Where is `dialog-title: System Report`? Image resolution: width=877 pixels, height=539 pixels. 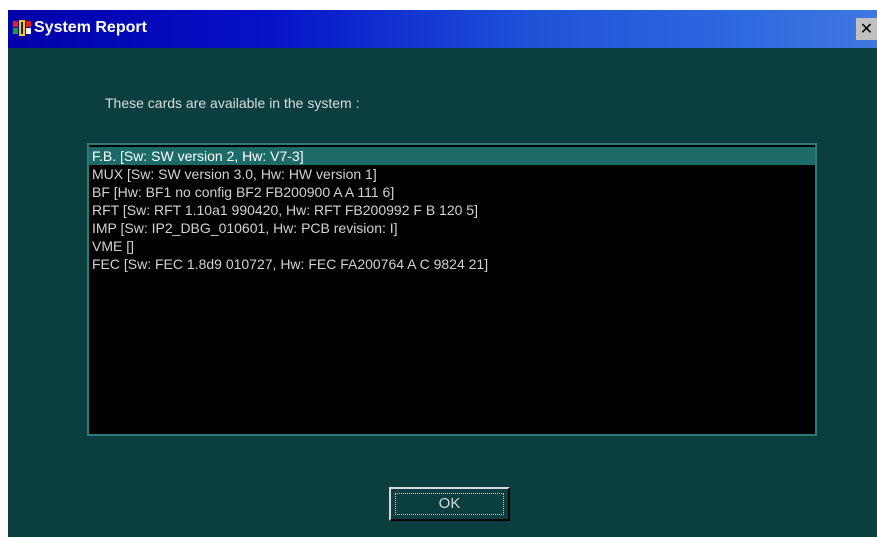
dialog-title: System Report is located at coordinates (90, 27).